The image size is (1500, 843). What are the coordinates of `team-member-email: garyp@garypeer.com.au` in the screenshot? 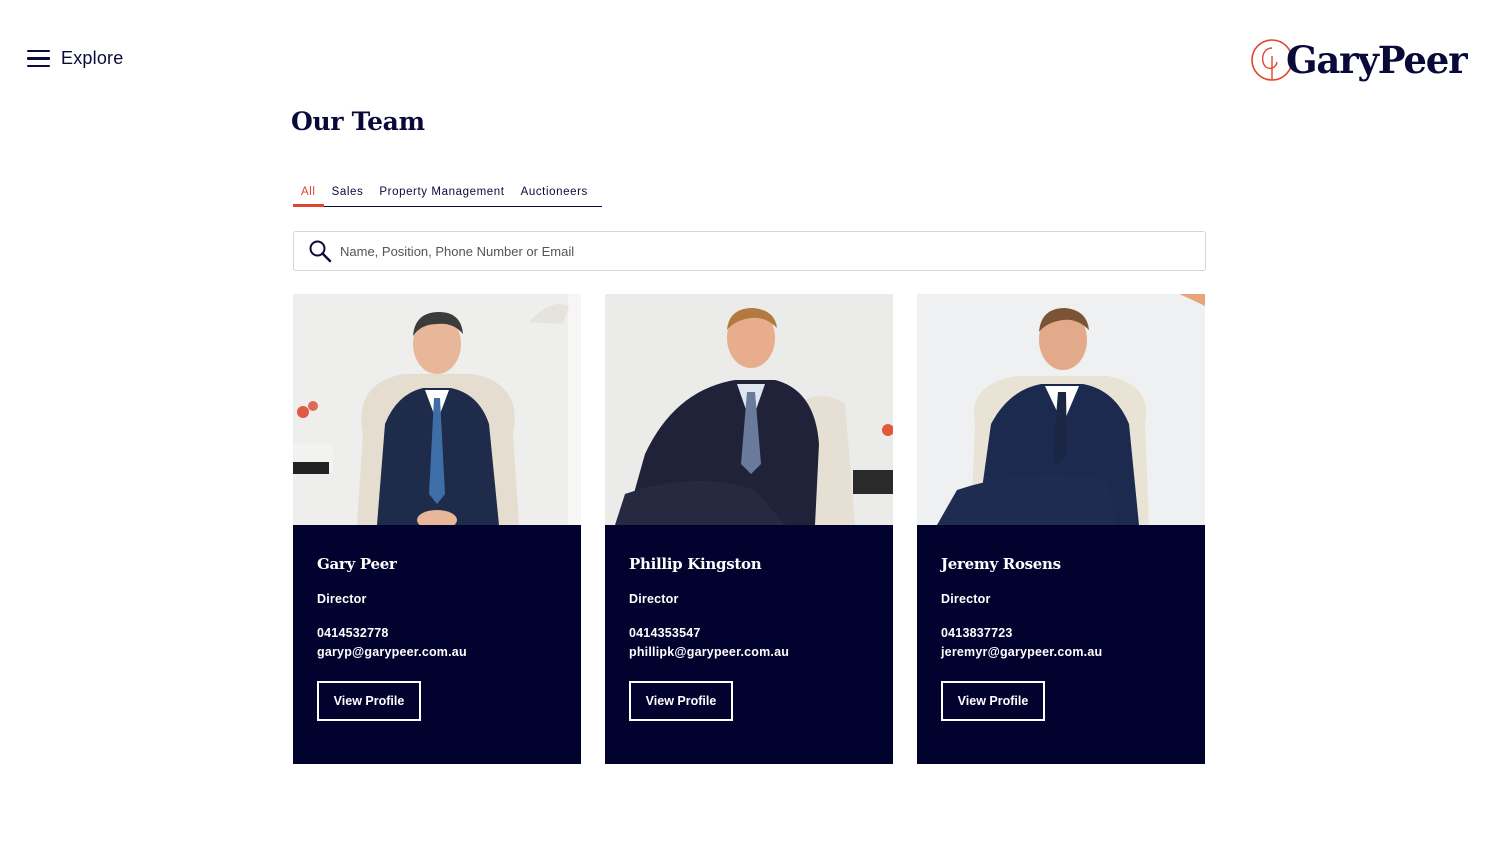 It's located at (437, 652).